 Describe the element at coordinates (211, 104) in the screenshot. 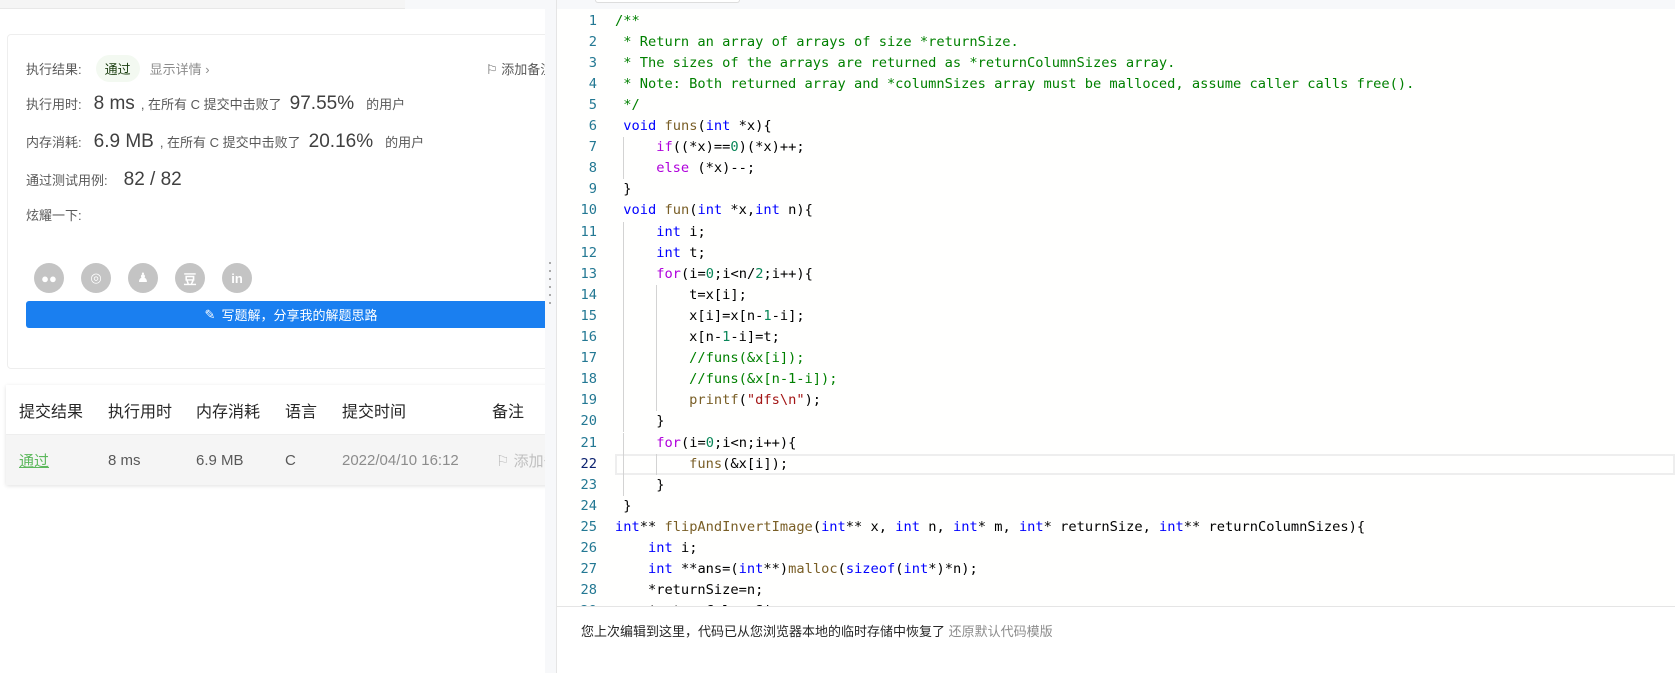

I see `runtime-beat-text: , 在所有 C 提交中击败了` at that location.